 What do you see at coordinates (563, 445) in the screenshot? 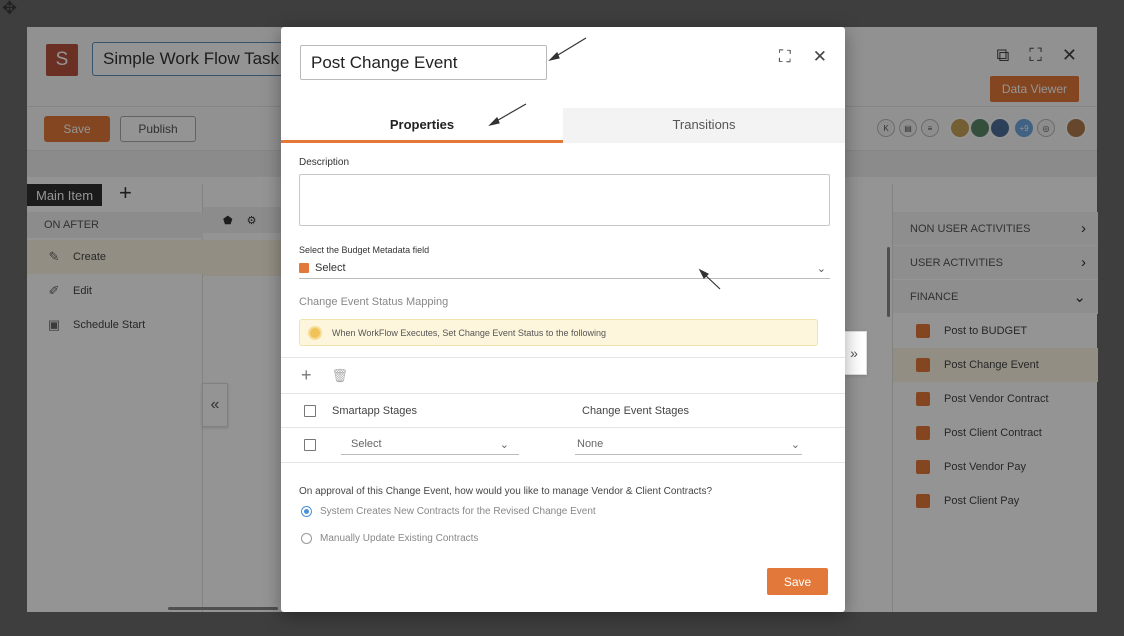
I see `mapping-row: Select ⌄ None ⌄` at bounding box center [563, 445].